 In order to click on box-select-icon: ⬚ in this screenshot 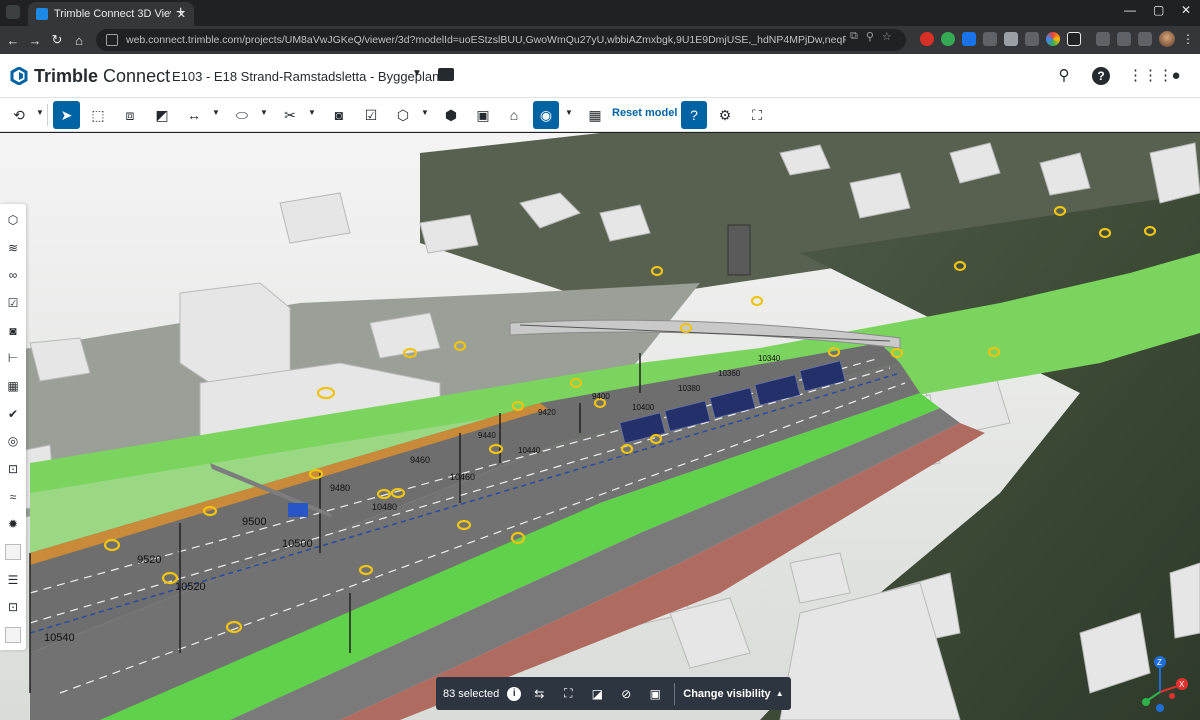, I will do `click(98, 115)`.